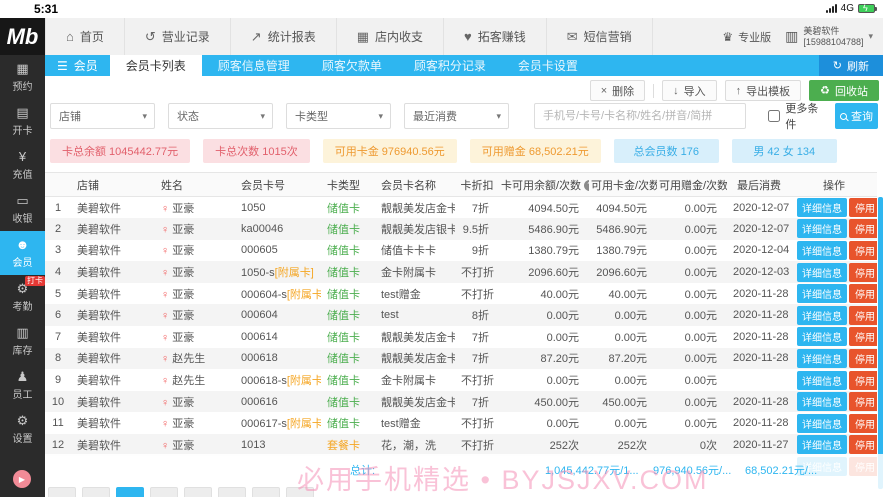 This screenshot has width=883, height=497. I want to click on query-button: 查询, so click(857, 116).